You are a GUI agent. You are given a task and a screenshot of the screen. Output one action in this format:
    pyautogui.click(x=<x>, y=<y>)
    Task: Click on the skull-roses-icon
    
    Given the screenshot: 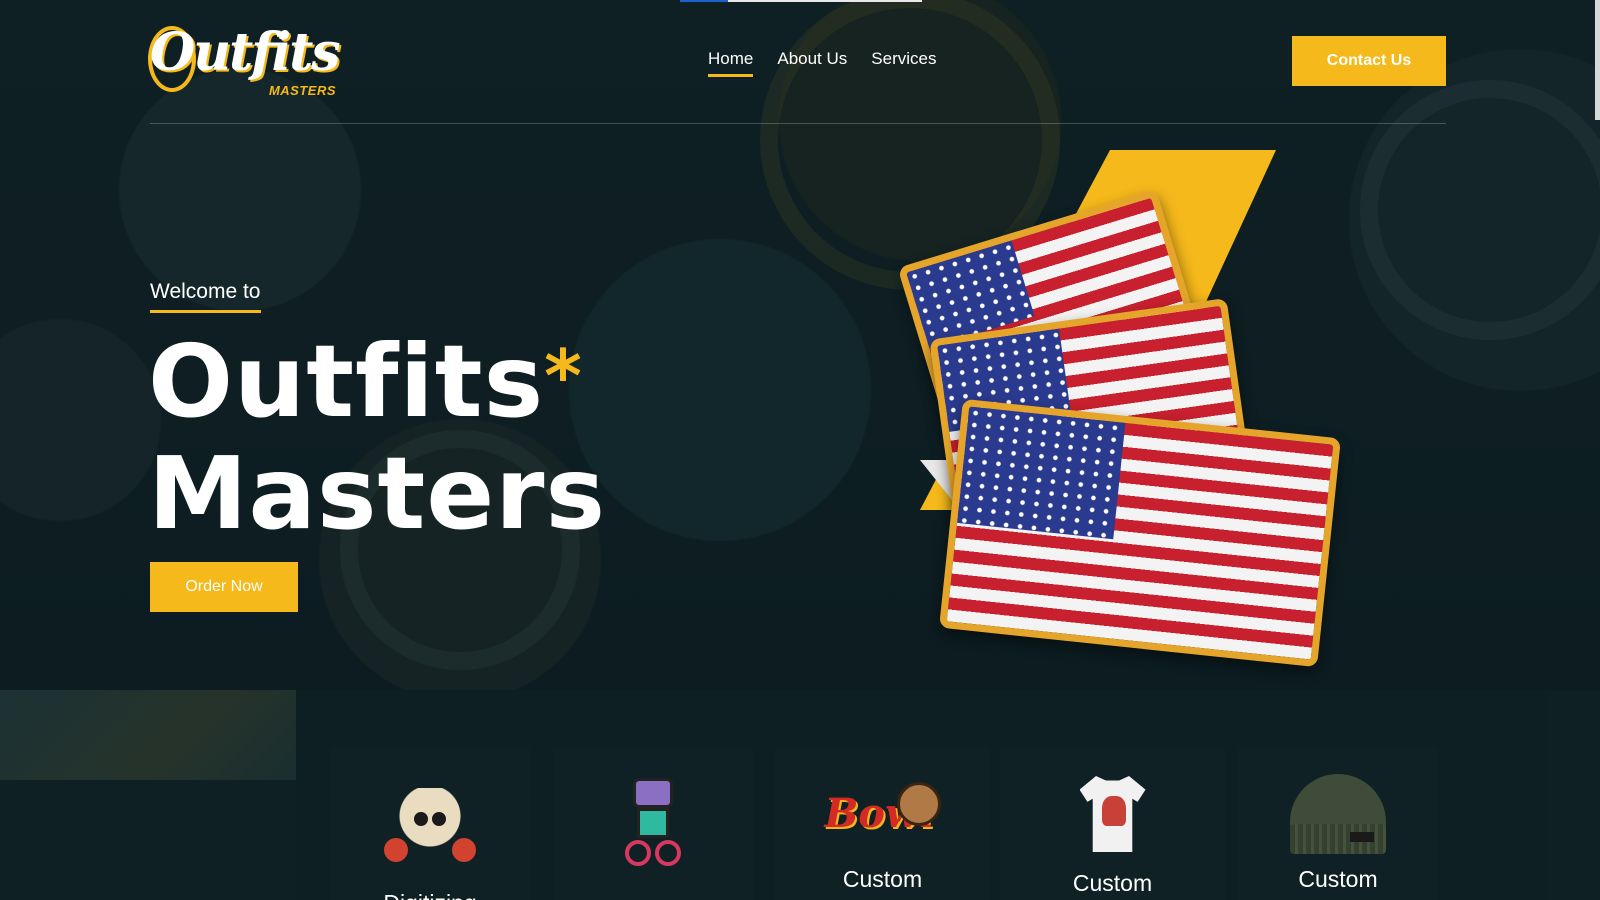 What is the action you would take?
    pyautogui.click(x=430, y=825)
    